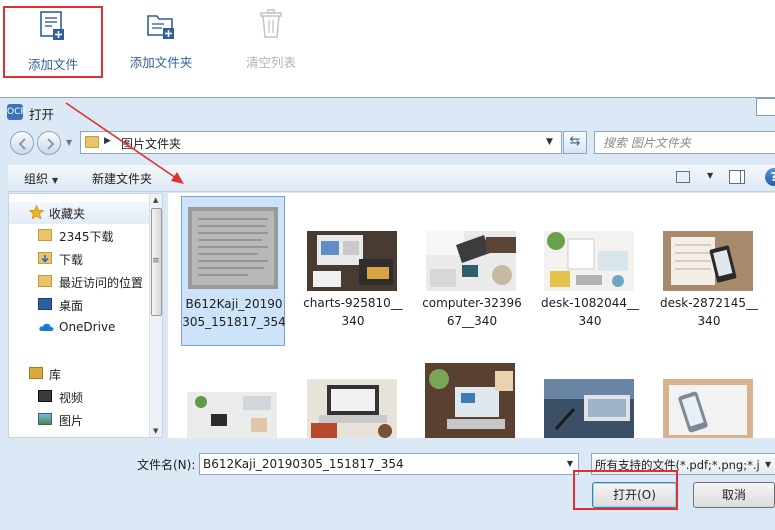 The height and width of the screenshot is (530, 775). I want to click on desktop-icon, so click(45, 304).